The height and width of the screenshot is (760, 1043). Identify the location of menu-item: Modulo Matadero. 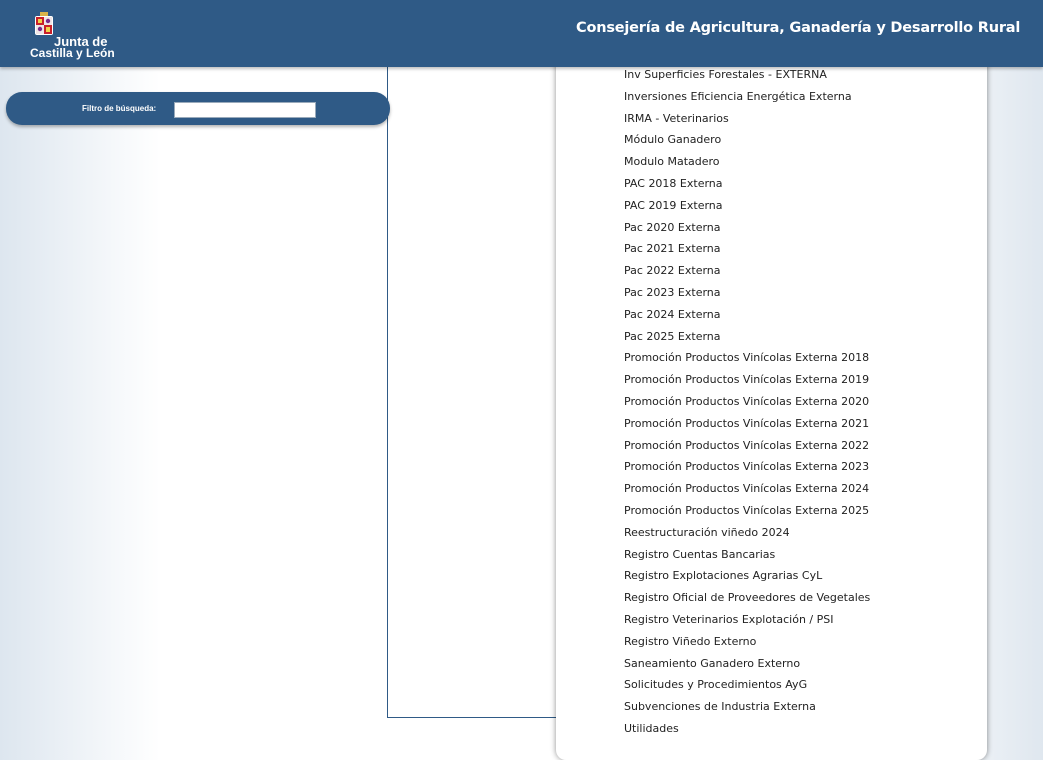
(747, 162).